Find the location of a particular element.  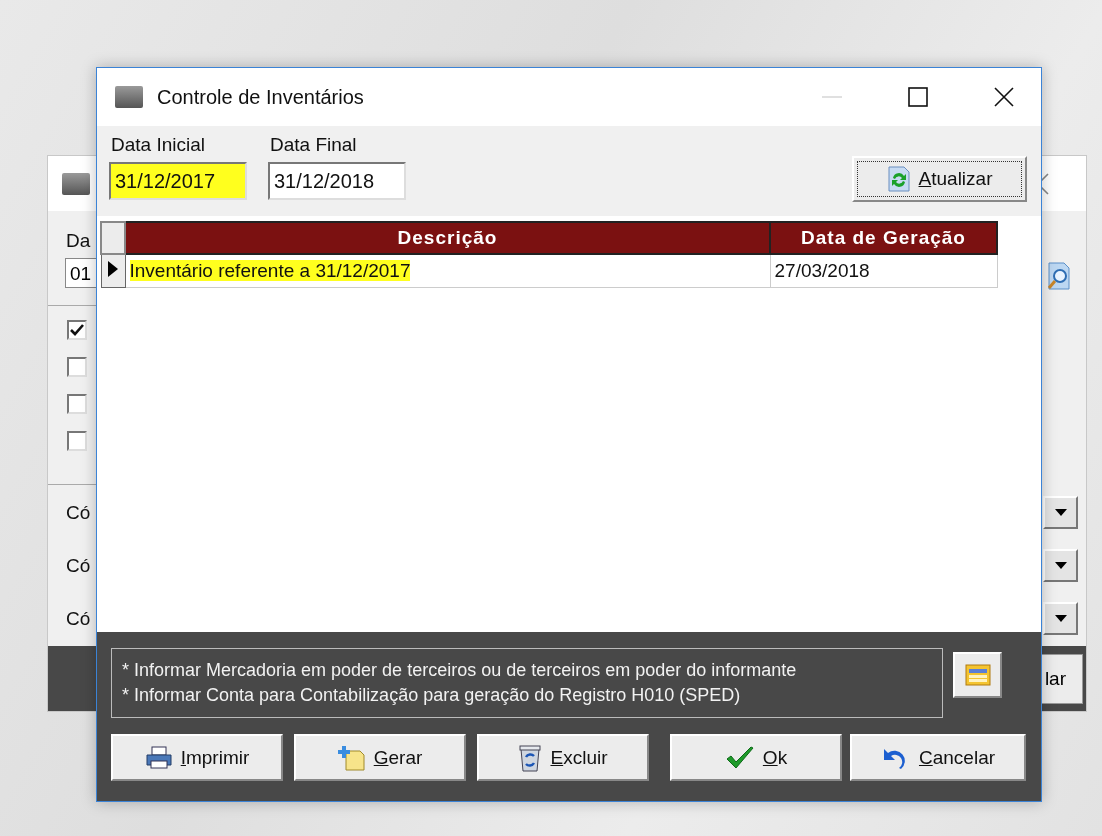

trash-icon is located at coordinates (530, 757).